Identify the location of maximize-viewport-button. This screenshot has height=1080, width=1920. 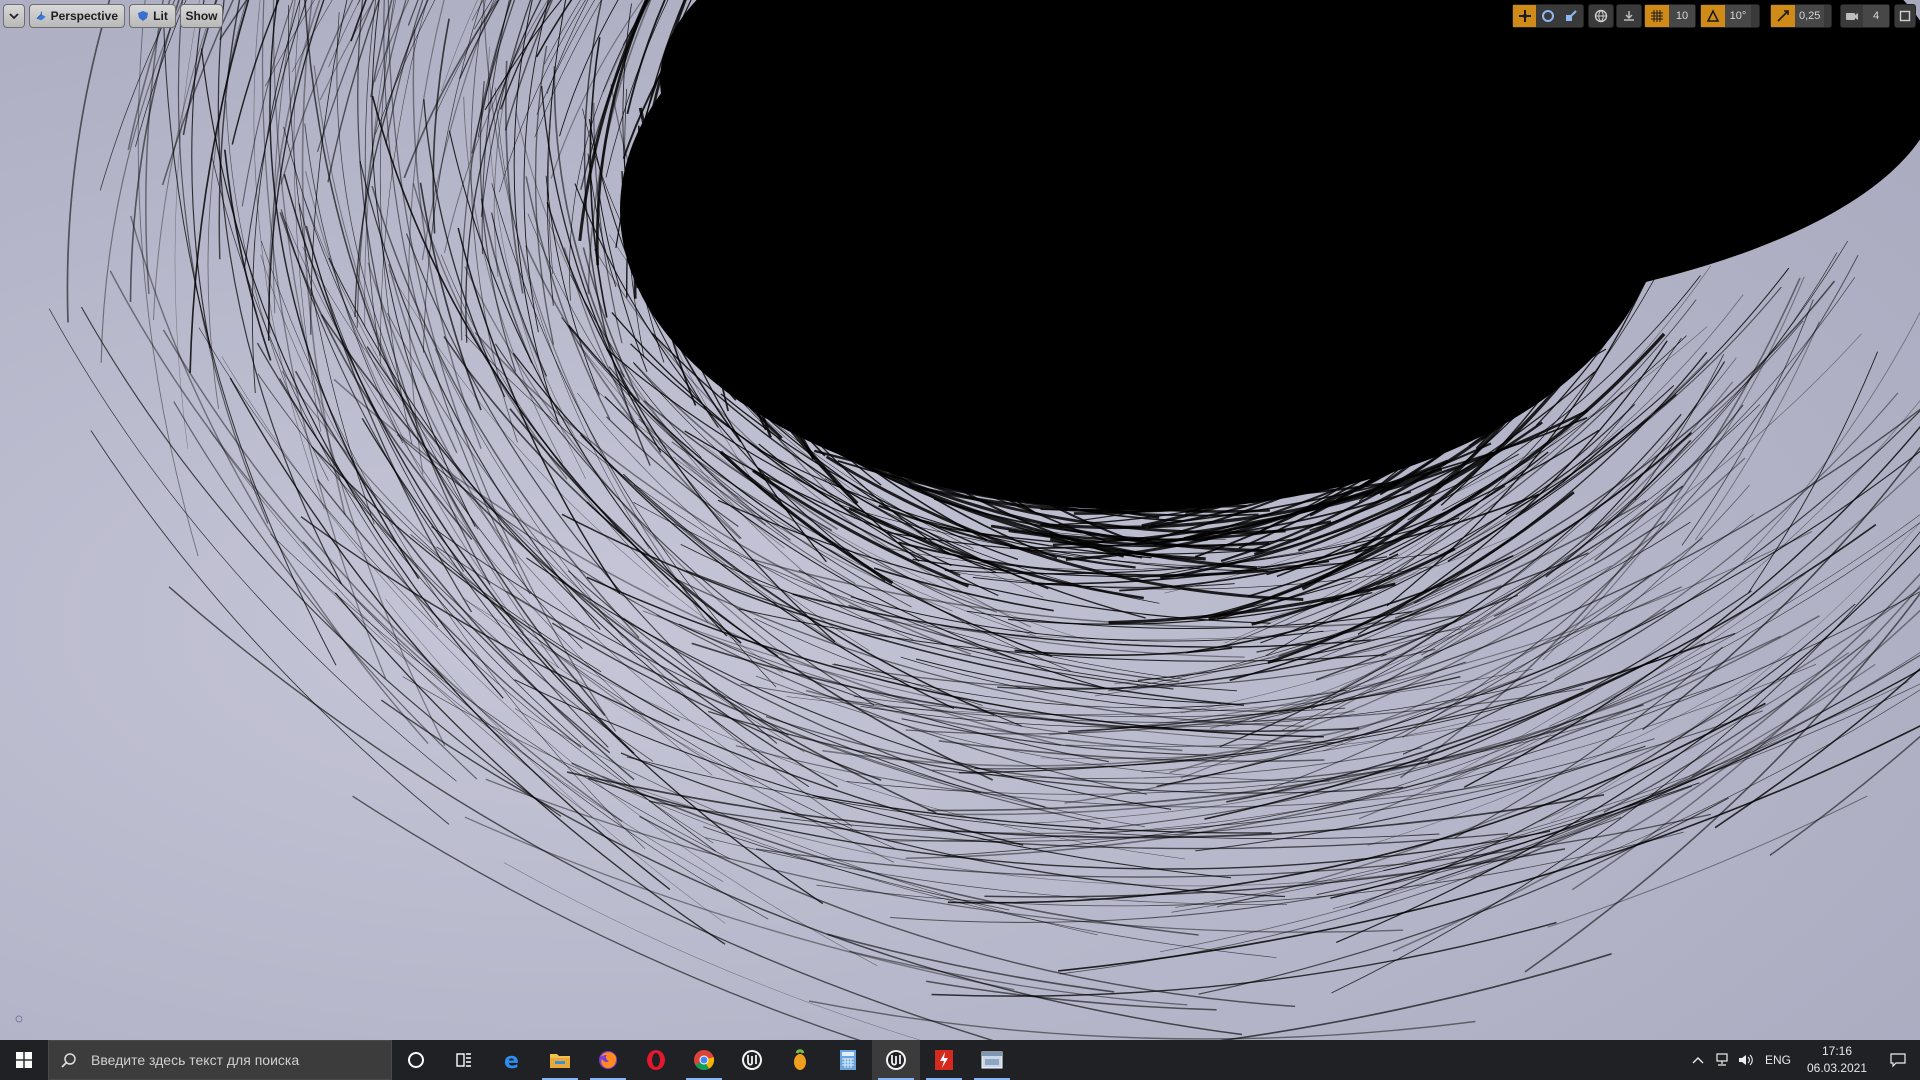
(1905, 16).